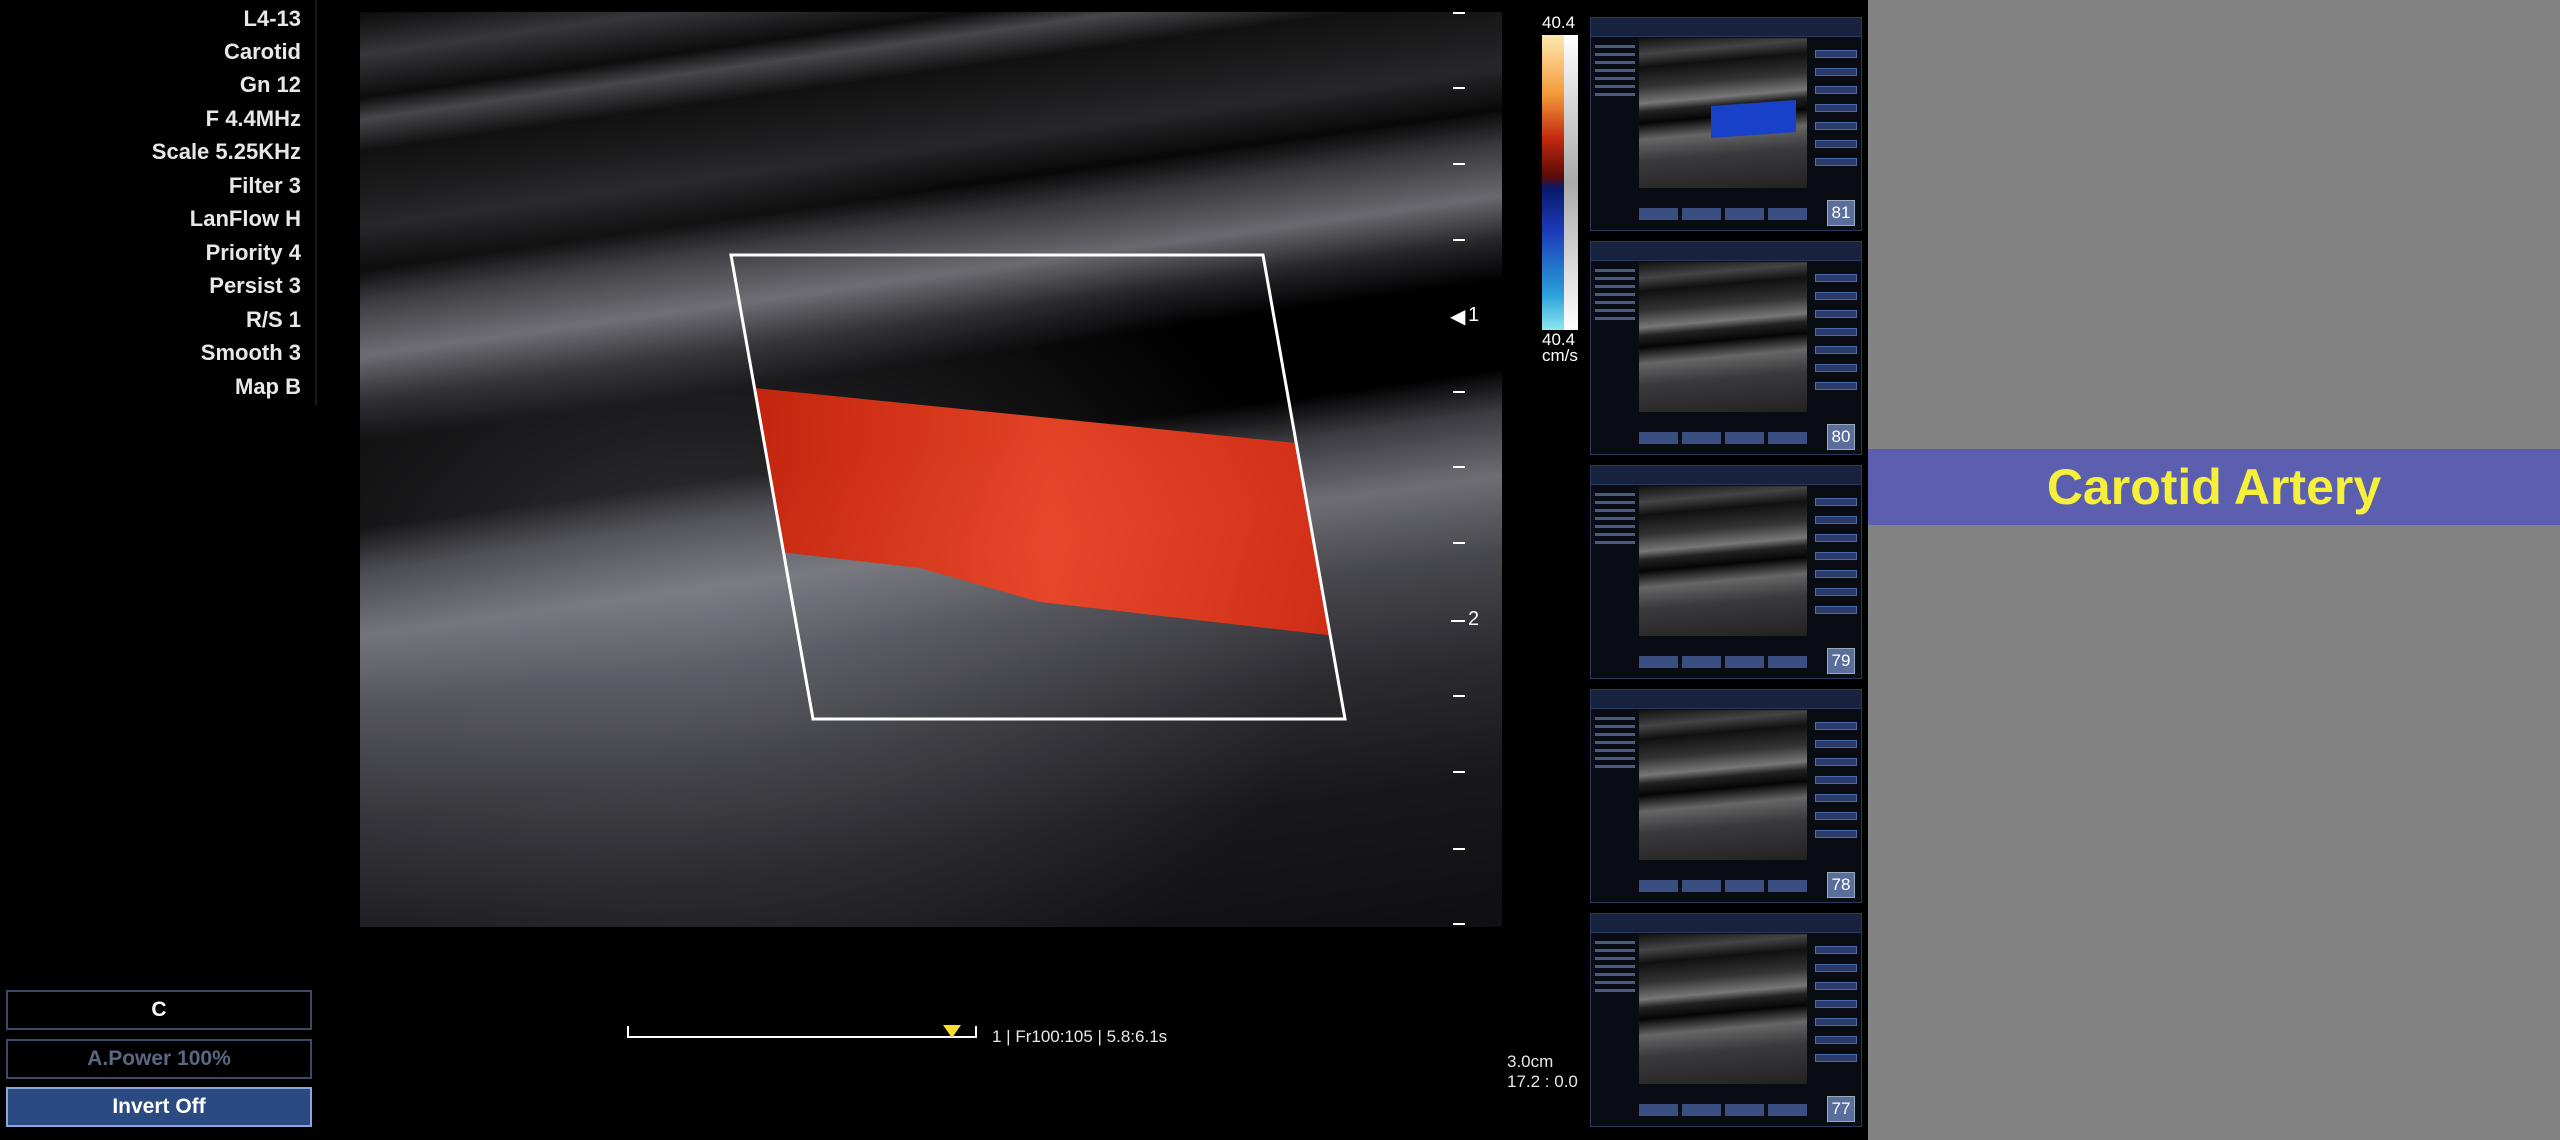  I want to click on param-frequency: F 4.4MHz, so click(253, 118).